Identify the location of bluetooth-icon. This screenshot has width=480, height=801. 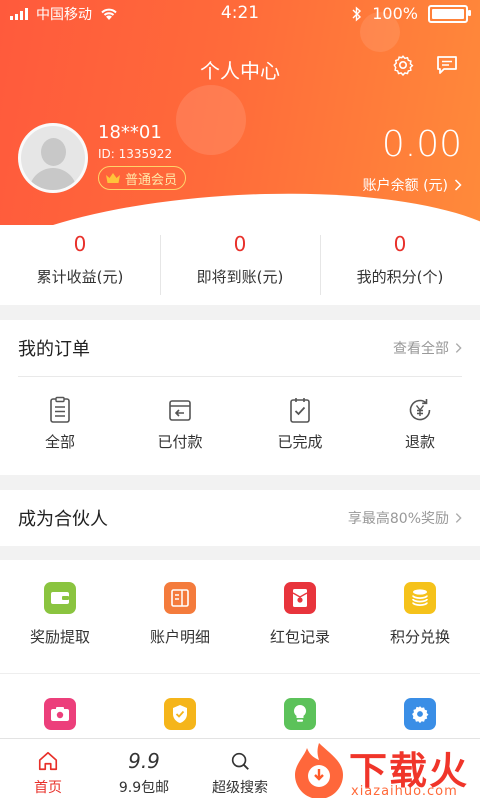
(357, 13).